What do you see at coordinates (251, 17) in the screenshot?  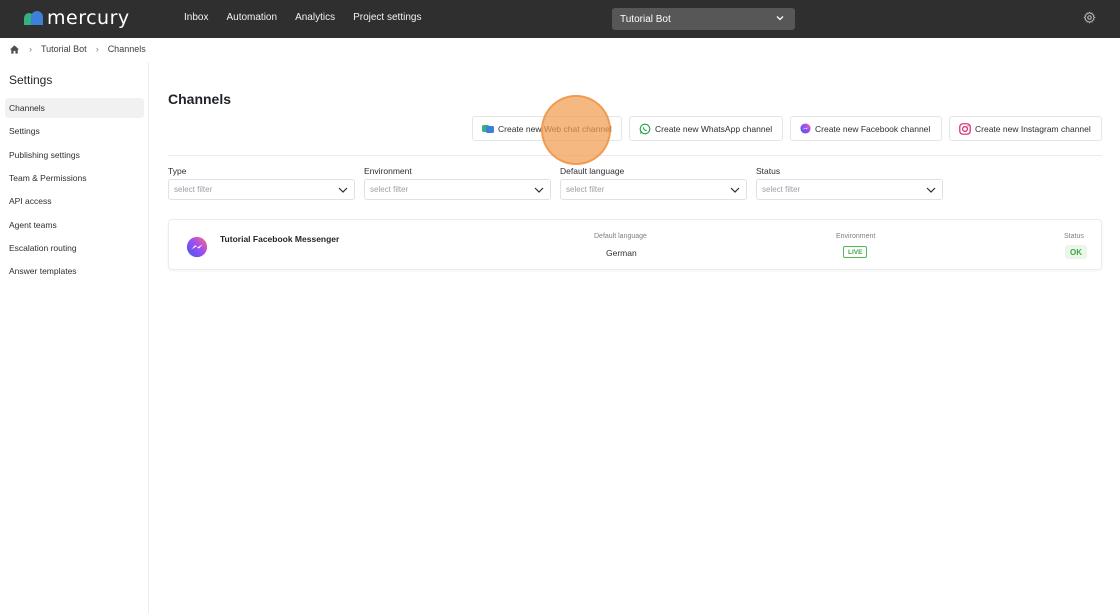 I see `nav-automation: Automation` at bounding box center [251, 17].